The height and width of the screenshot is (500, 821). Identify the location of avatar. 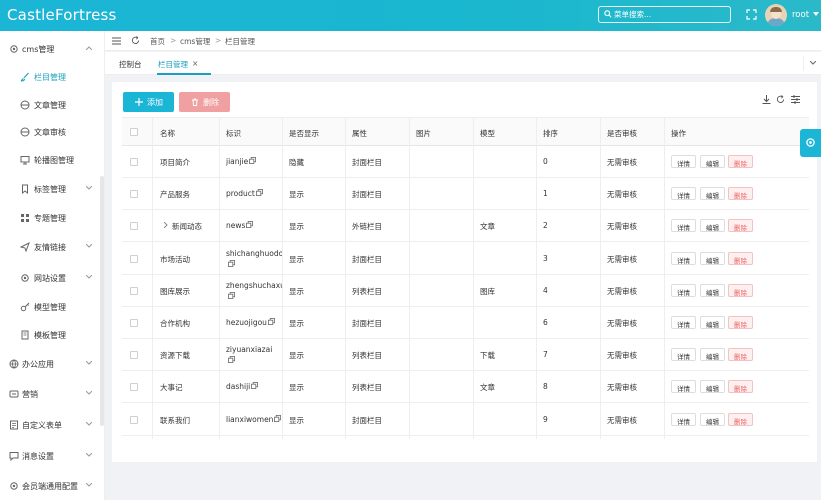
(776, 15).